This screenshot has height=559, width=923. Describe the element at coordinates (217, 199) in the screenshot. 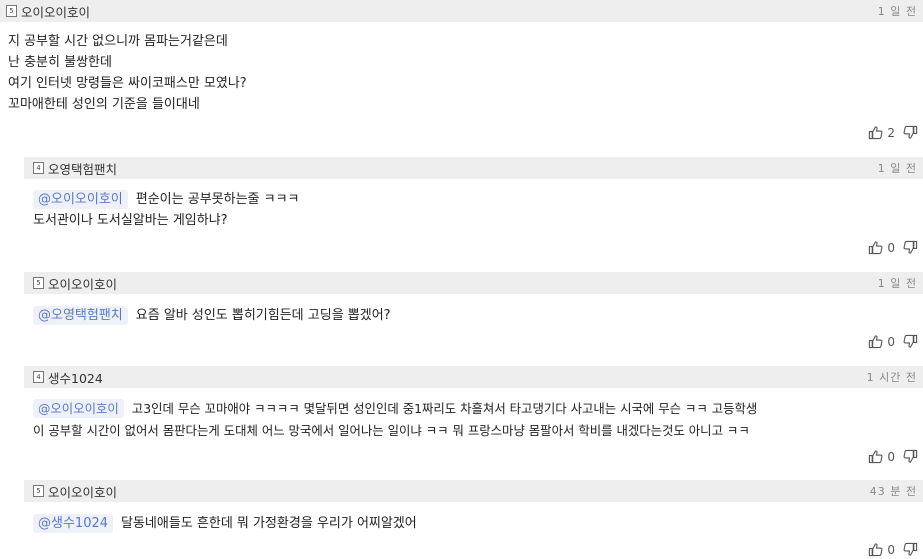

I see `comment-line: 편순이는 공부못하는줄 ㅋㅋㅋ` at that location.